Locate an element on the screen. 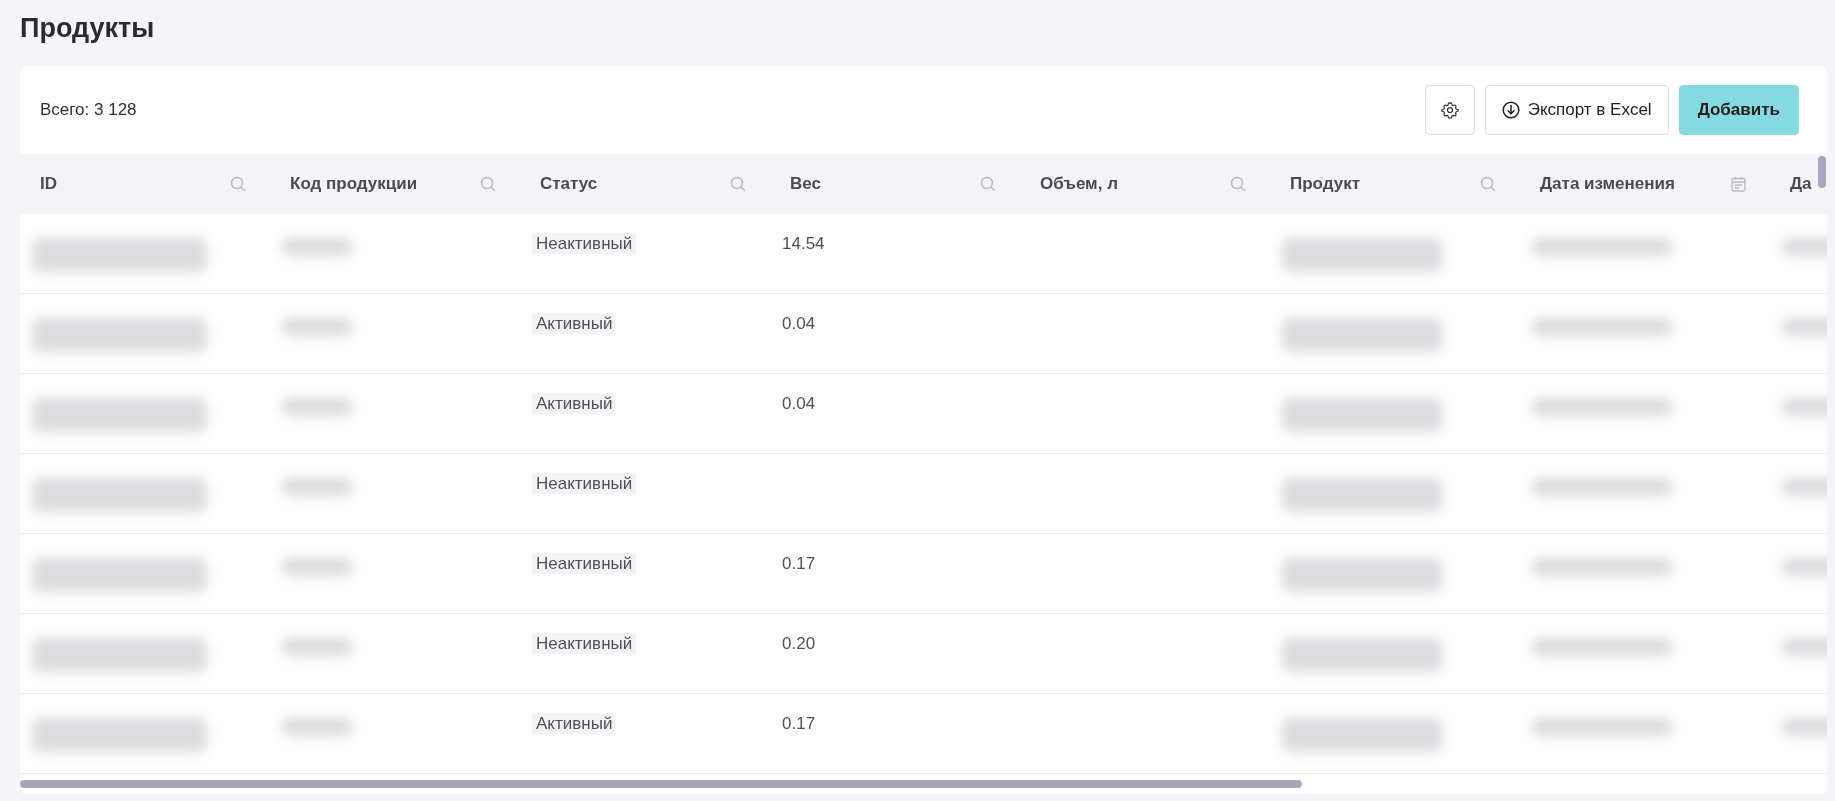  column-title: Вес is located at coordinates (805, 184).